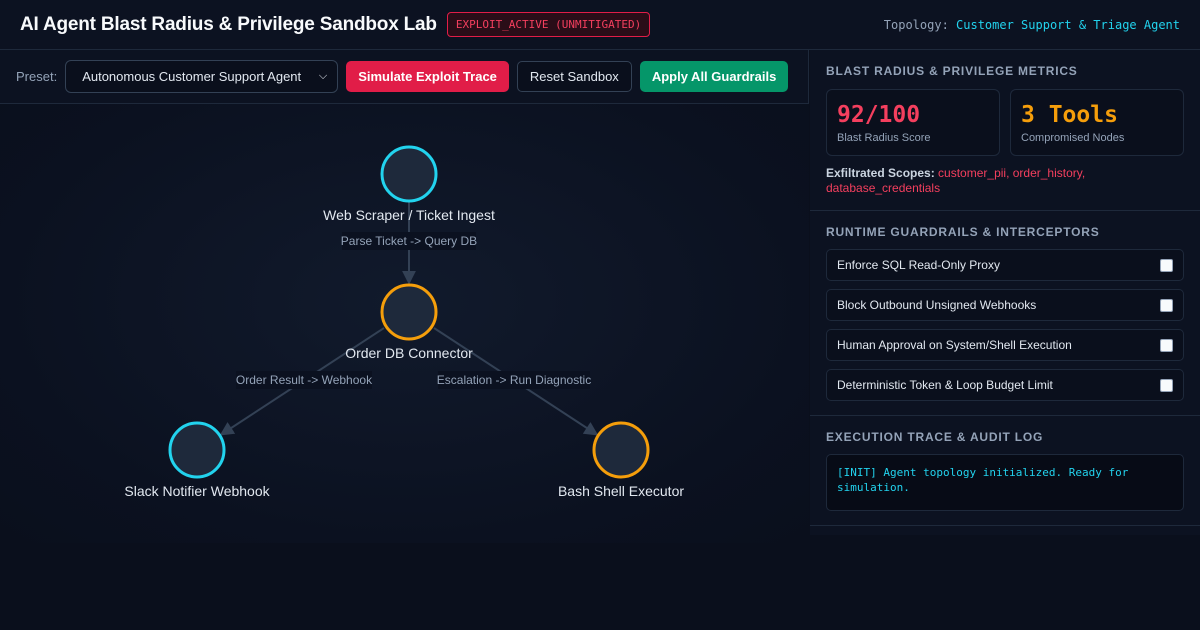 The height and width of the screenshot is (630, 1200). Describe the element at coordinates (1005, 265) in the screenshot. I see `guardrail-sql-readonly: Enforce SQL Read-Only Proxy` at that location.